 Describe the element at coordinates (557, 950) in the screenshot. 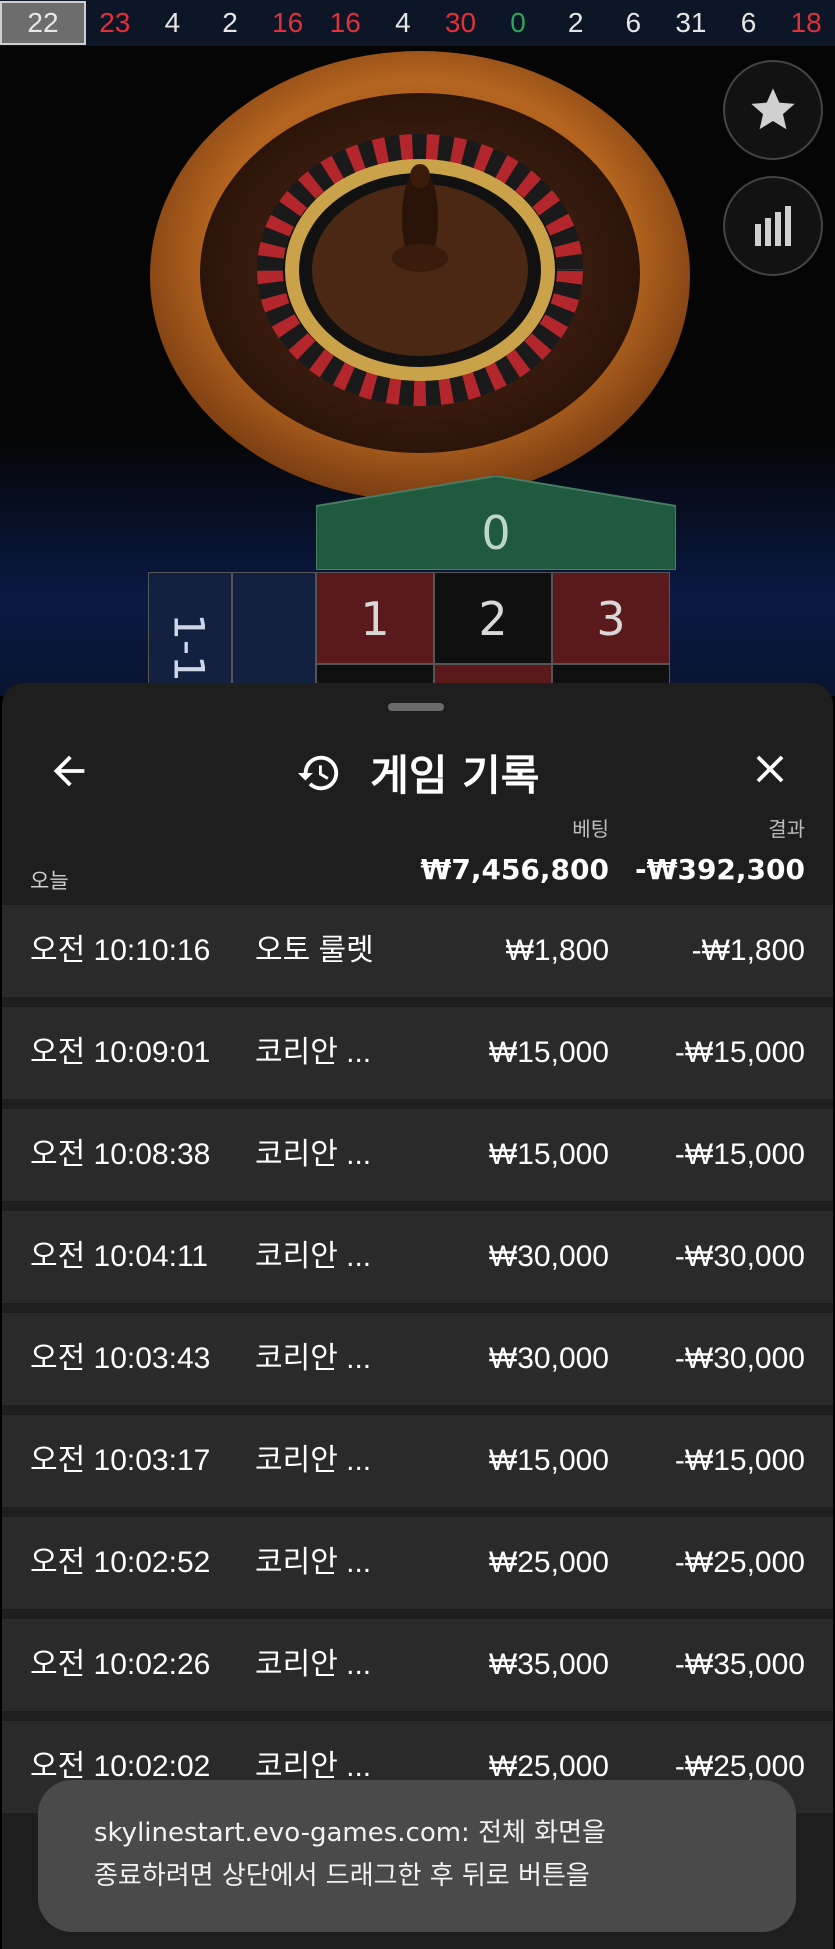

I see `row-bet-amount: ₩1,800` at that location.